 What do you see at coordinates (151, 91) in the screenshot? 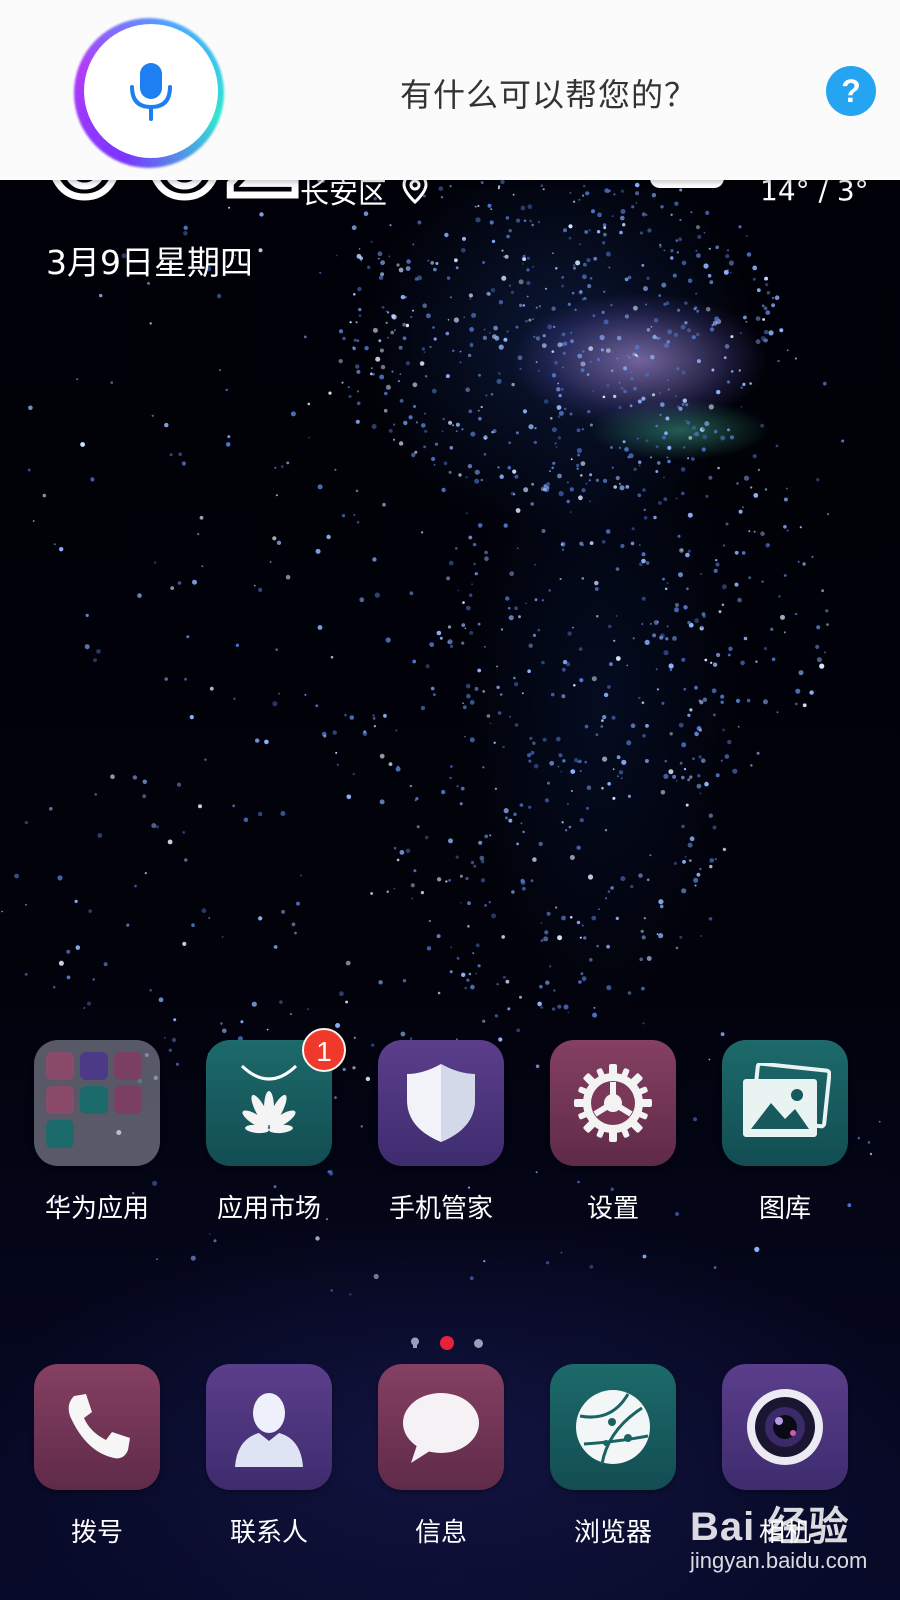
I see `mic-button` at bounding box center [151, 91].